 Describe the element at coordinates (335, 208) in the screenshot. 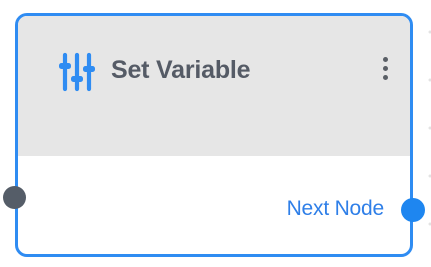

I see `next-node-label: Next Node` at that location.